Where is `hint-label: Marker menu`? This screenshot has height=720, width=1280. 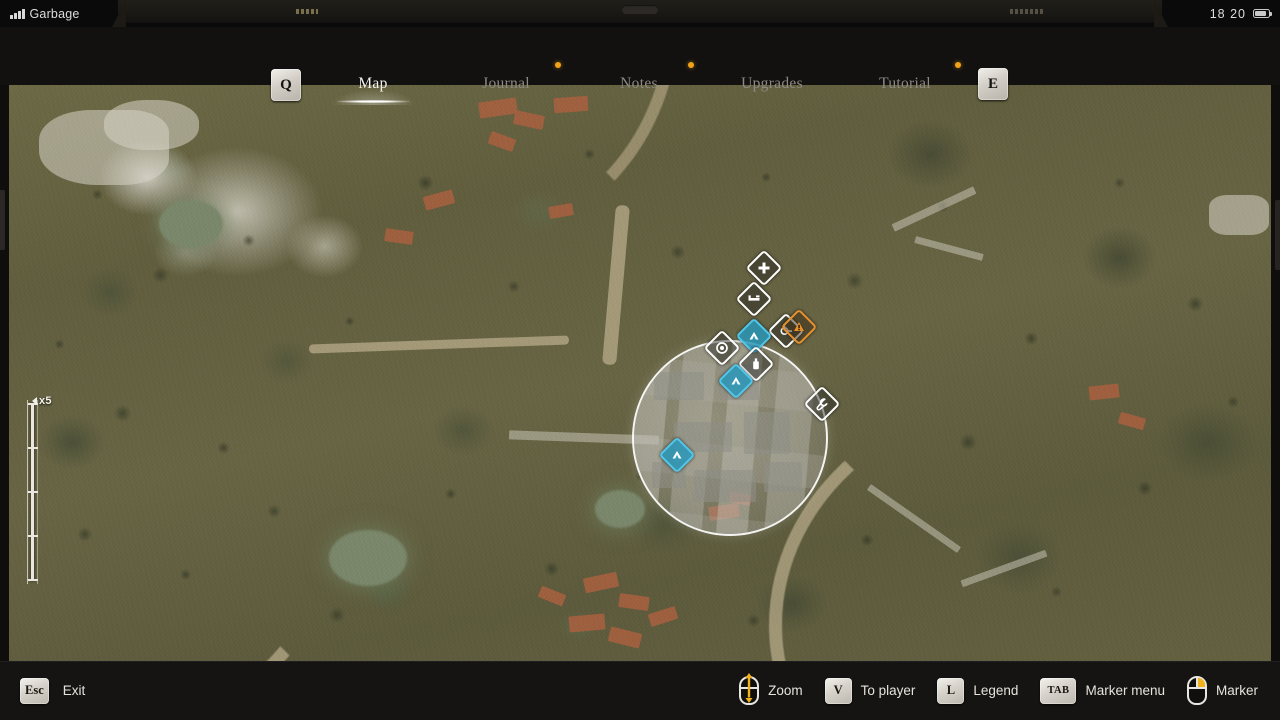 hint-label: Marker menu is located at coordinates (1125, 690).